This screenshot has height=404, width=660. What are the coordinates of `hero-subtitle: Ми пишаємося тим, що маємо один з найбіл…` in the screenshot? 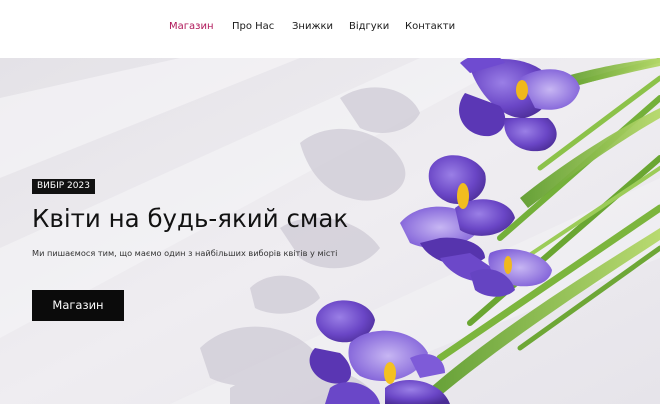 It's located at (185, 253).